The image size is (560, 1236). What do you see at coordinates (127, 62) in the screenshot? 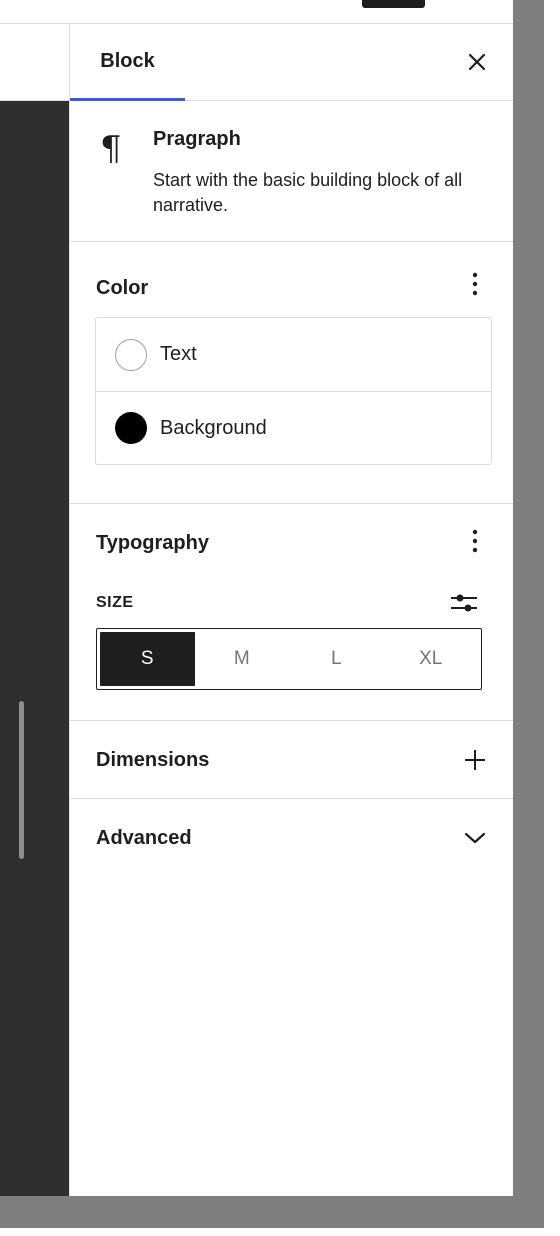
I see `tab-block: Block` at bounding box center [127, 62].